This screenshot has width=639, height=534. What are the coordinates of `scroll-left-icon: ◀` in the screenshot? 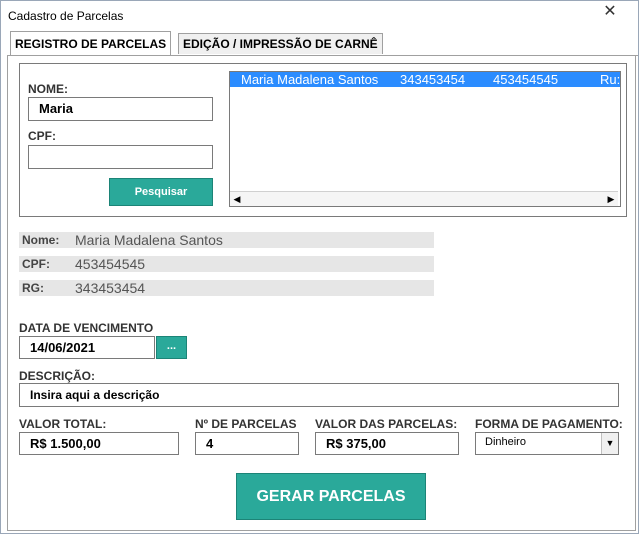 It's located at (237, 199).